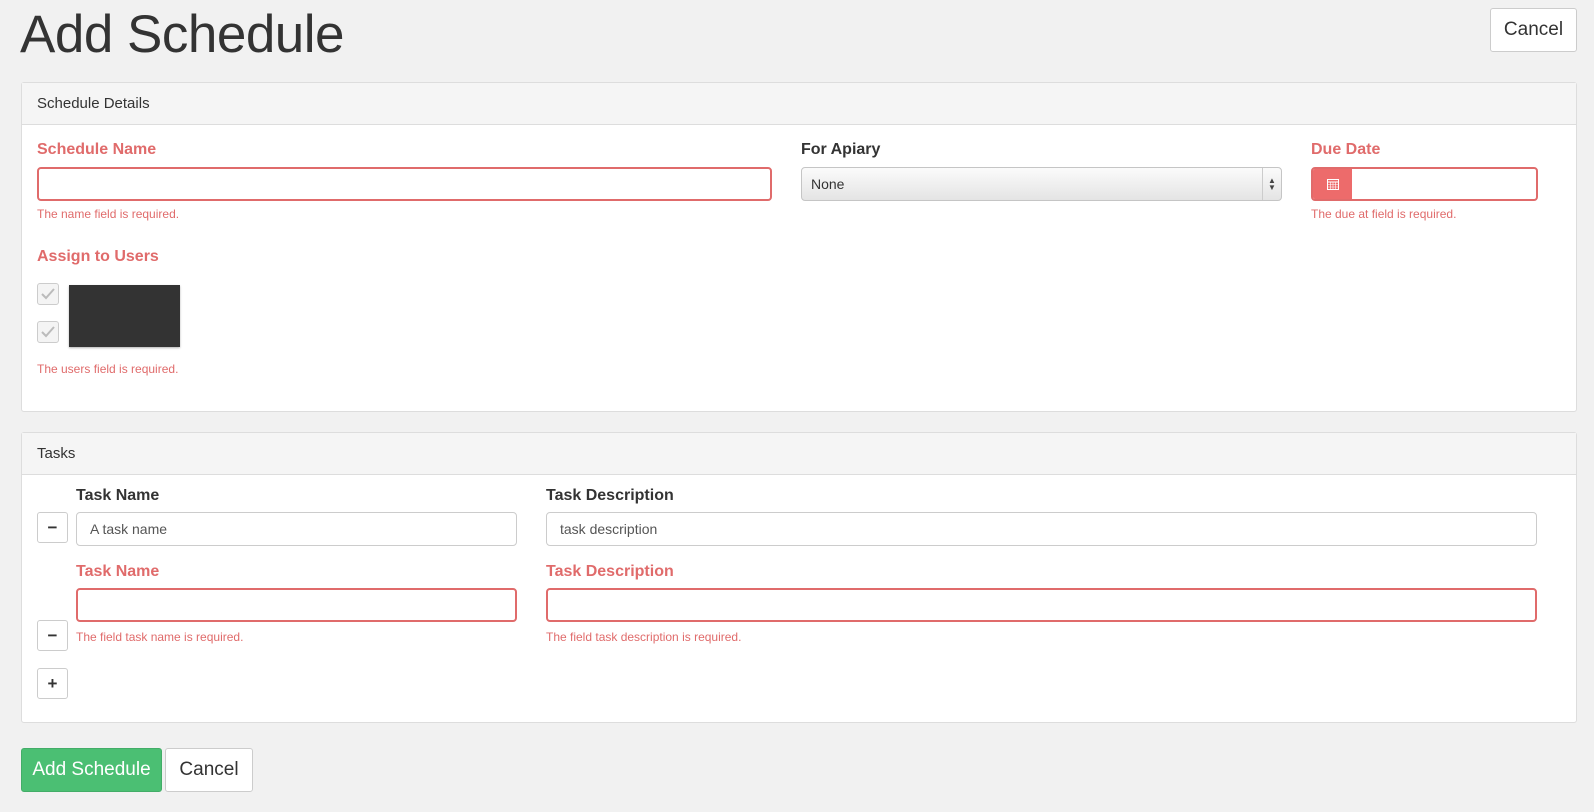 The image size is (1594, 812). Describe the element at coordinates (1444, 184) in the screenshot. I see `due-date-input` at that location.